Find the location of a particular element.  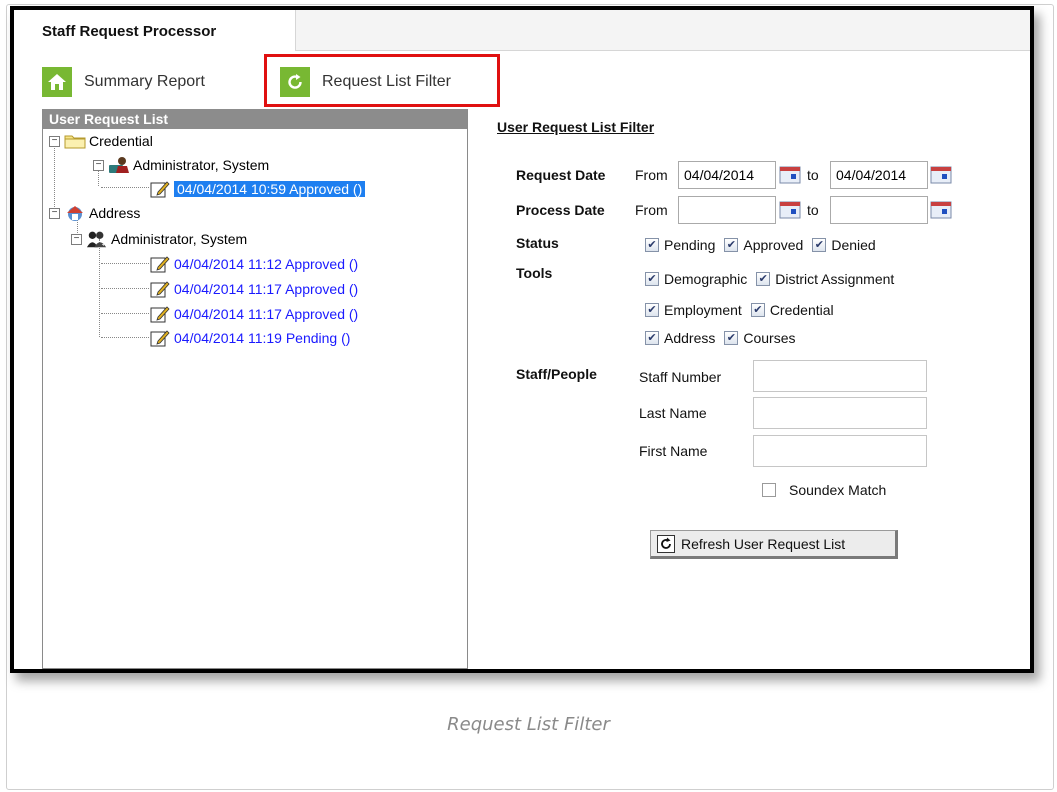

app-tab: Staff Request Processor is located at coordinates (155, 30).